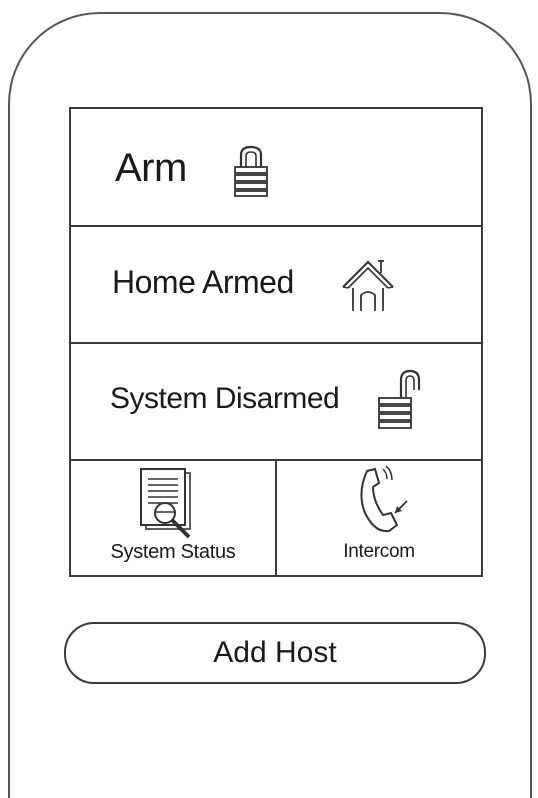  I want to click on phone-icon, so click(384, 499).